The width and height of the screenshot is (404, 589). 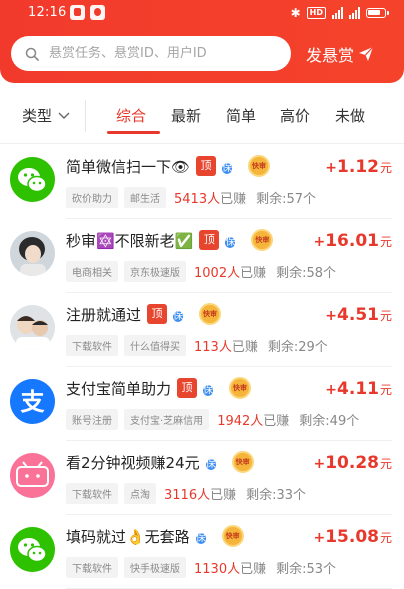 I want to click on tab-latest: 最新, so click(x=186, y=115).